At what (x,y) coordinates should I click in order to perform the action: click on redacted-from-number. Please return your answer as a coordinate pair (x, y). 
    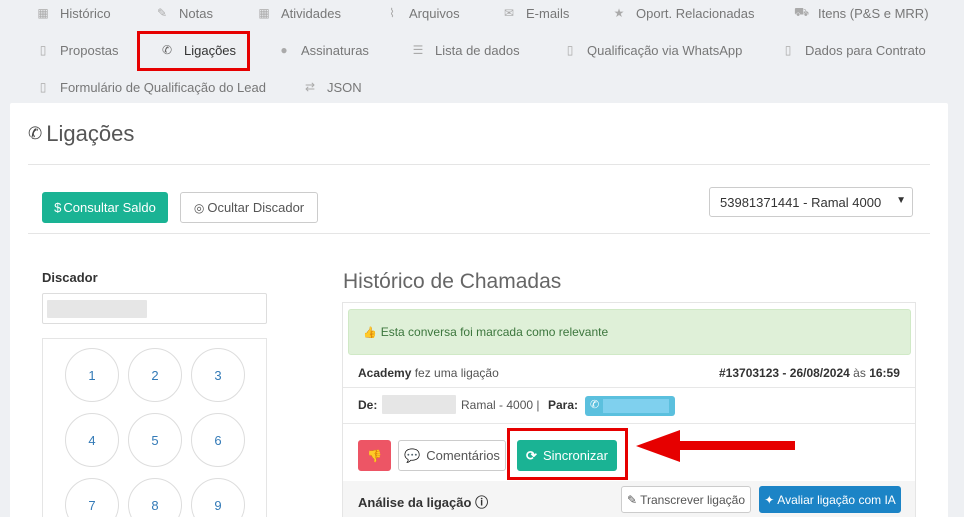
    Looking at the image, I should click on (419, 404).